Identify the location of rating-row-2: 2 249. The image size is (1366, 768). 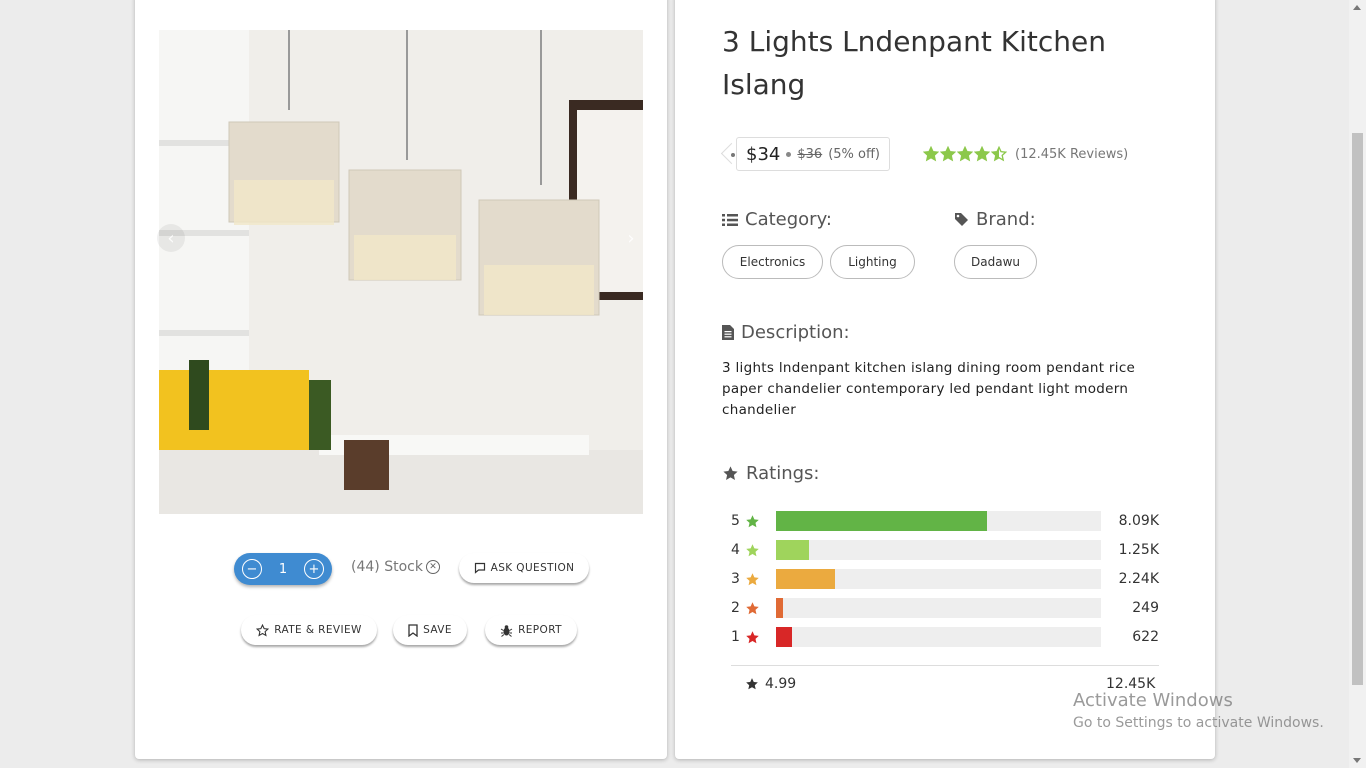
(946, 608).